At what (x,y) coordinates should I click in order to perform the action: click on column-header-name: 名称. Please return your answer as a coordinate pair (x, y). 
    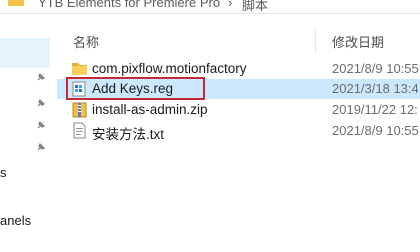
    Looking at the image, I should click on (86, 41).